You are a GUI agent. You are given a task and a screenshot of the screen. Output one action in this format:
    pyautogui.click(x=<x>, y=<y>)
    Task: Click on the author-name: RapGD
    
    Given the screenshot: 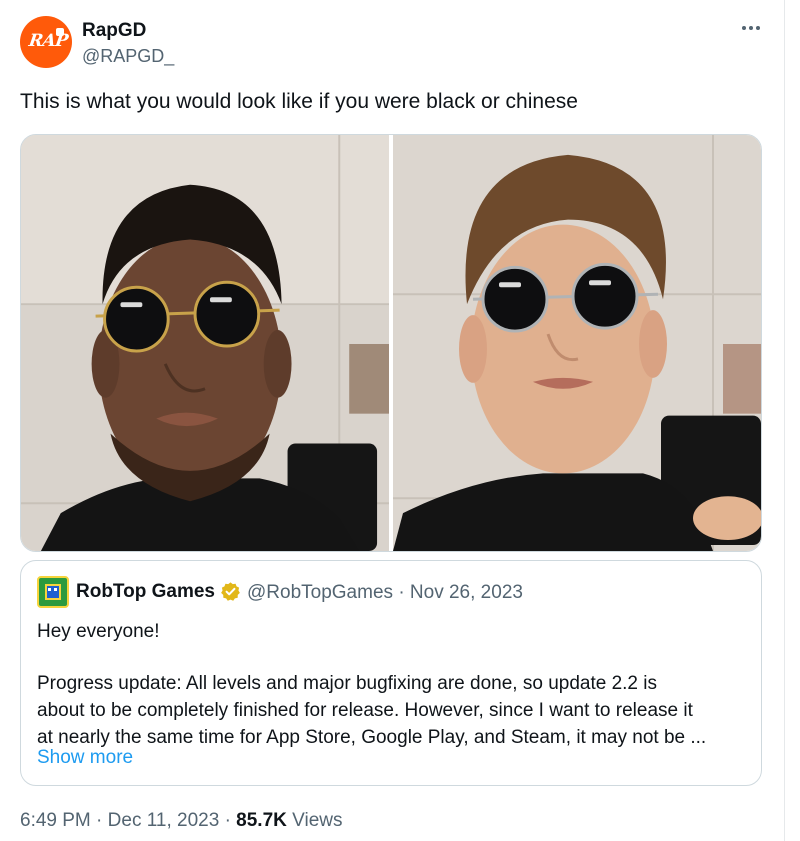 What is the action you would take?
    pyautogui.click(x=114, y=31)
    